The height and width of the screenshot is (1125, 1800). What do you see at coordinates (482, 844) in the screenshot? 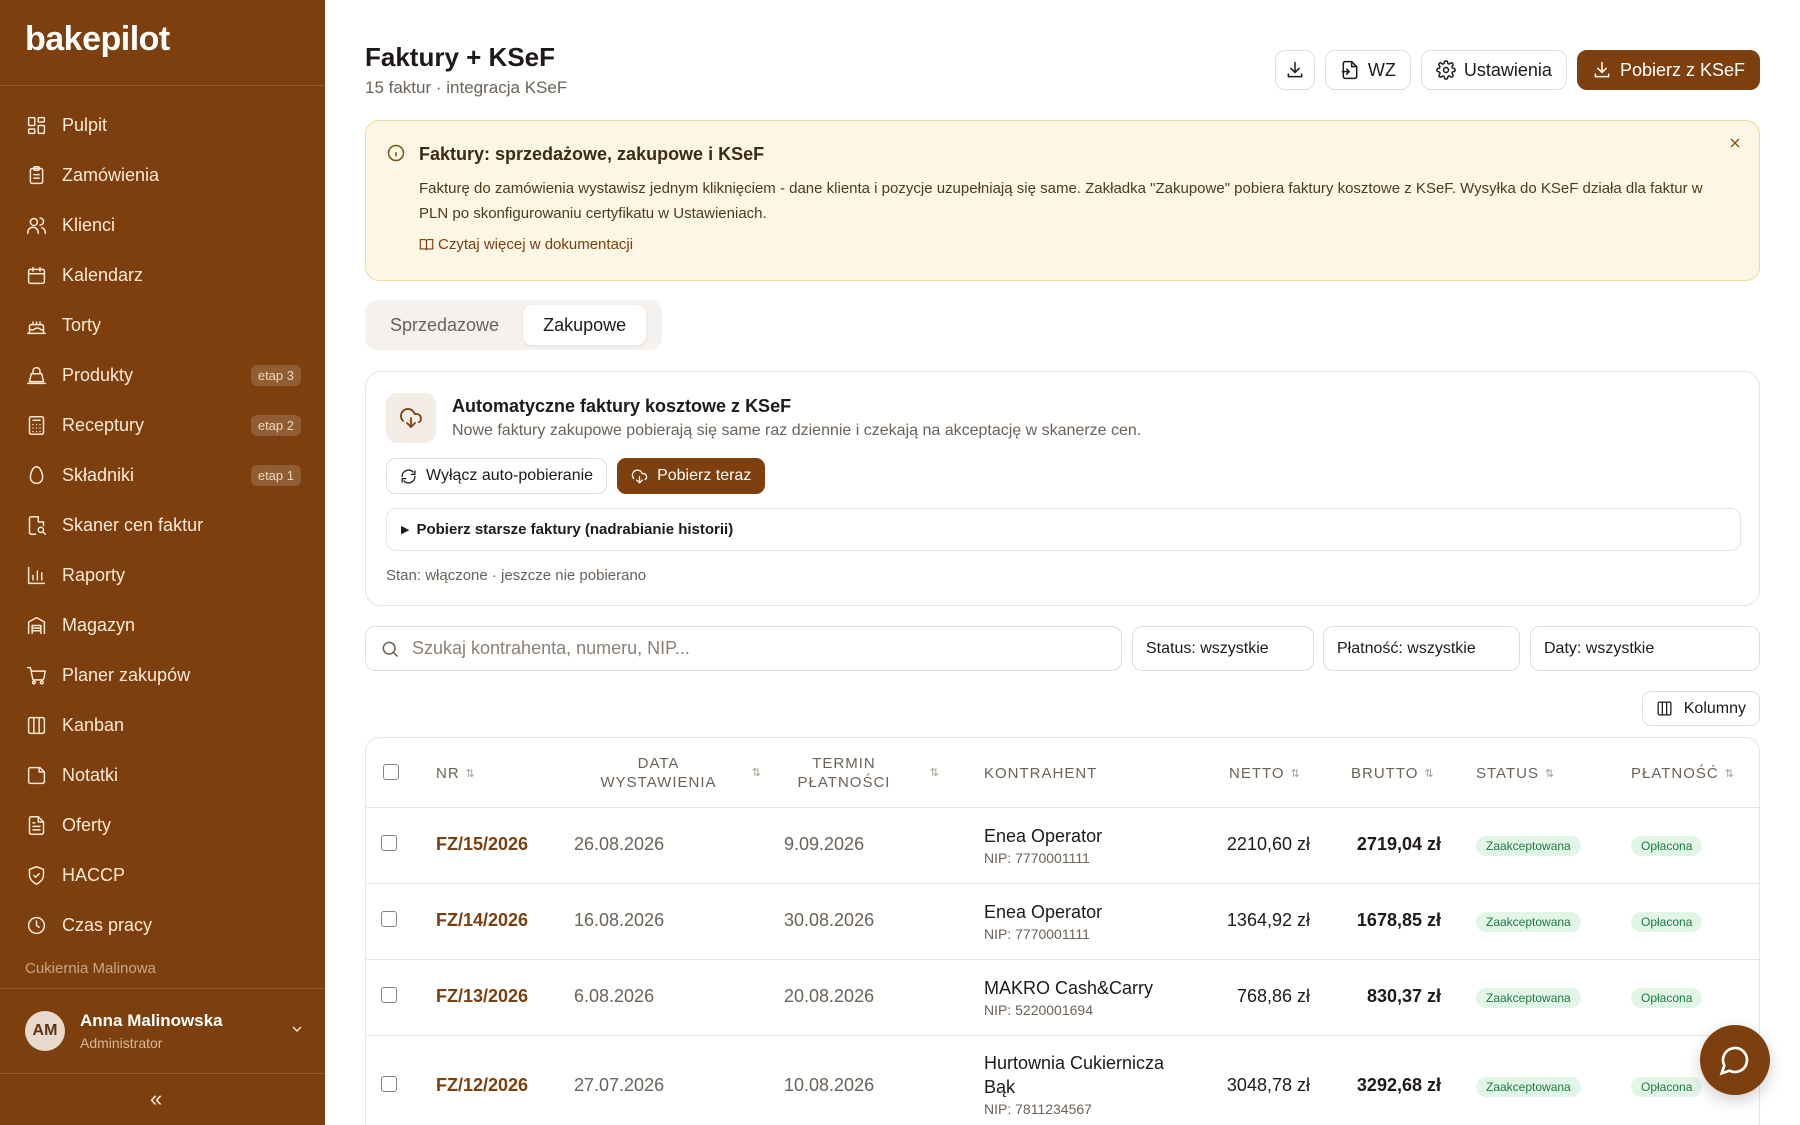
I see `invoice-number: FZ/15/2026` at bounding box center [482, 844].